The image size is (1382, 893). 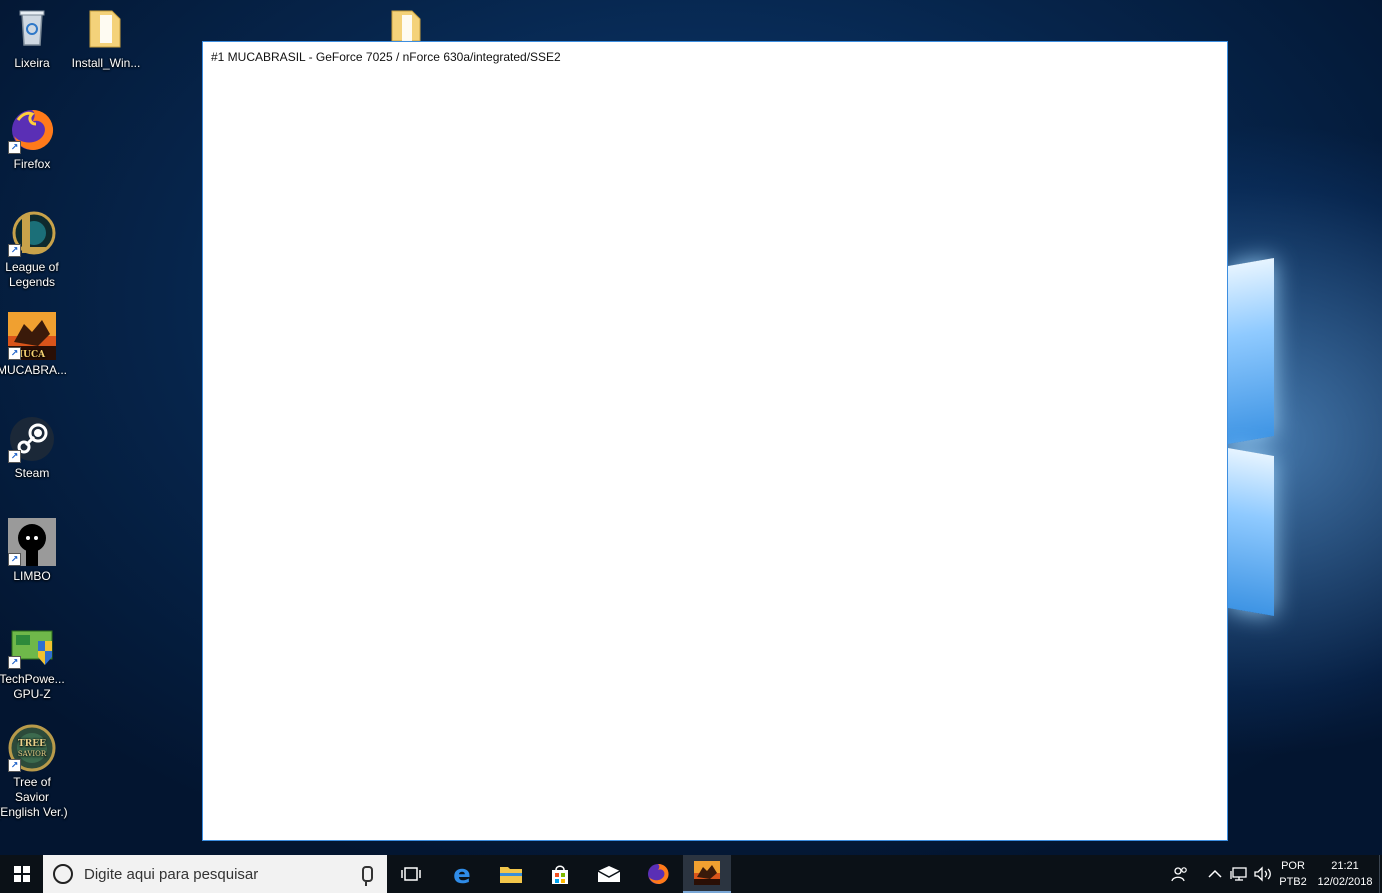 I want to click on mucabrasil-taskbar-button, so click(x=707, y=874).